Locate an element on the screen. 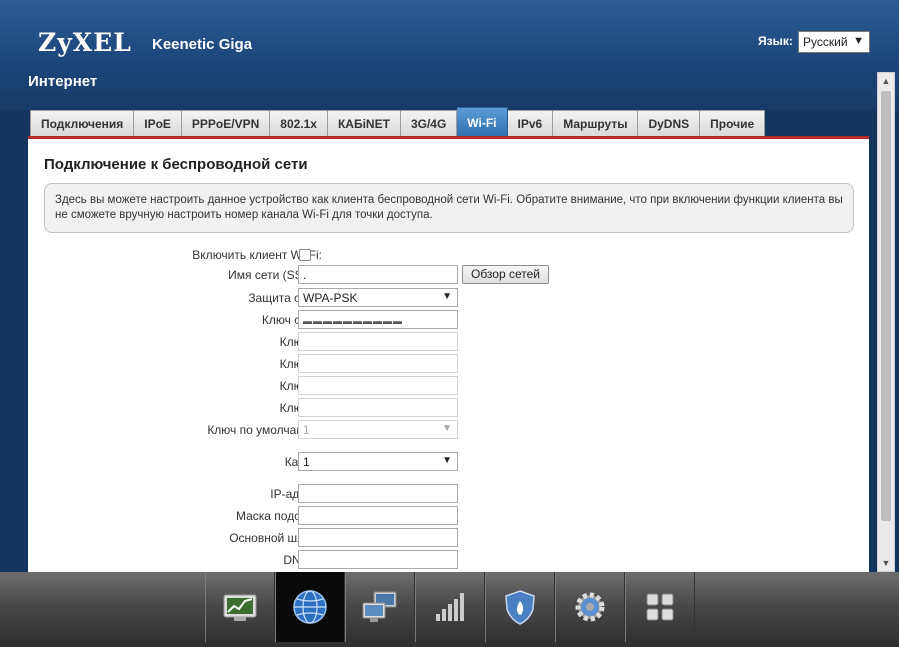 This screenshot has height=647, width=899. zyxel-logo: ZyXEL is located at coordinates (85, 42).